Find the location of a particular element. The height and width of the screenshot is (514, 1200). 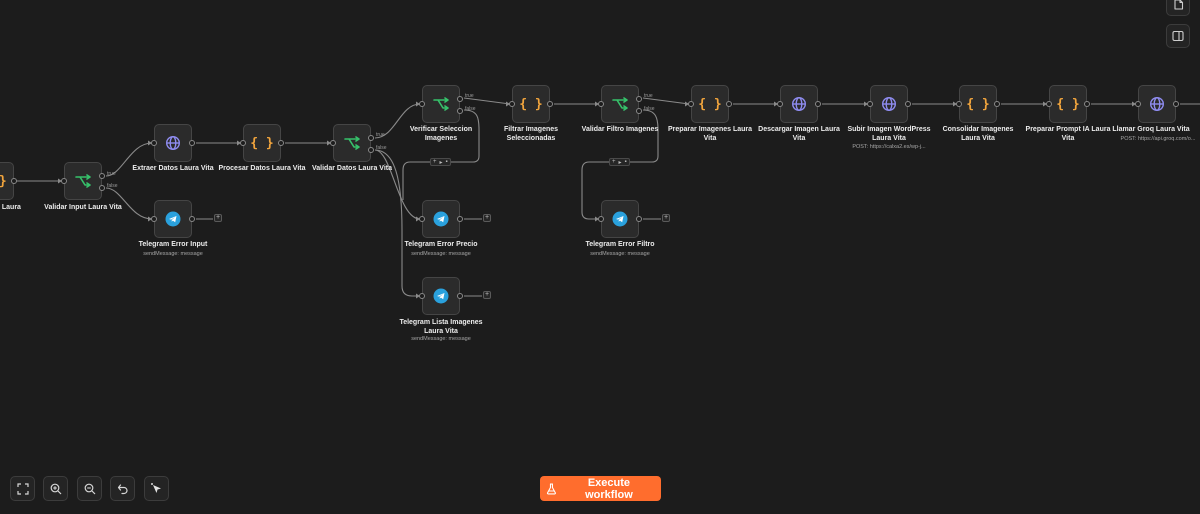

zoom-in-icon is located at coordinates (55, 488).